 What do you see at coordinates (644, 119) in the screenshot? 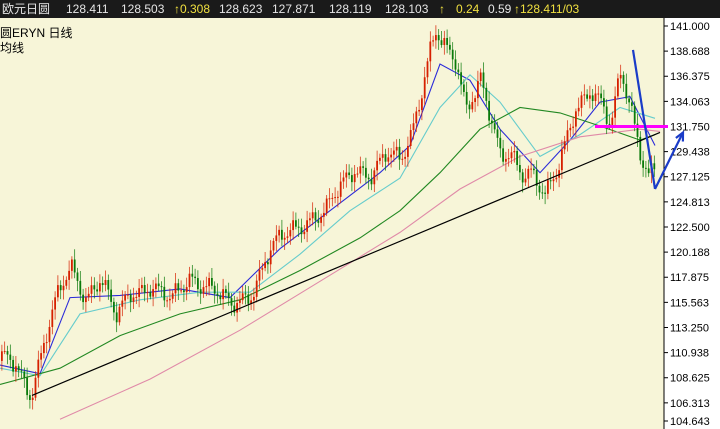
I see `projection-arrow` at bounding box center [644, 119].